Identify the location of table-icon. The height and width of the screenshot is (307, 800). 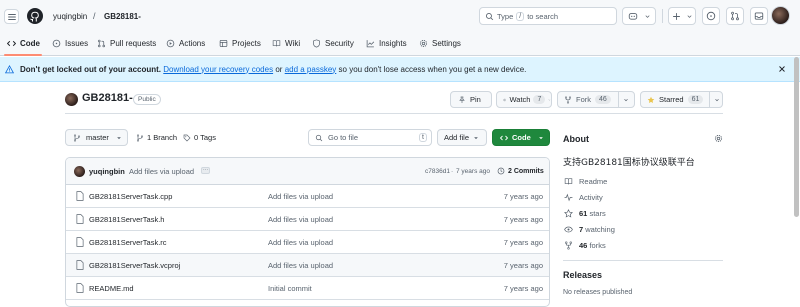
(223, 43).